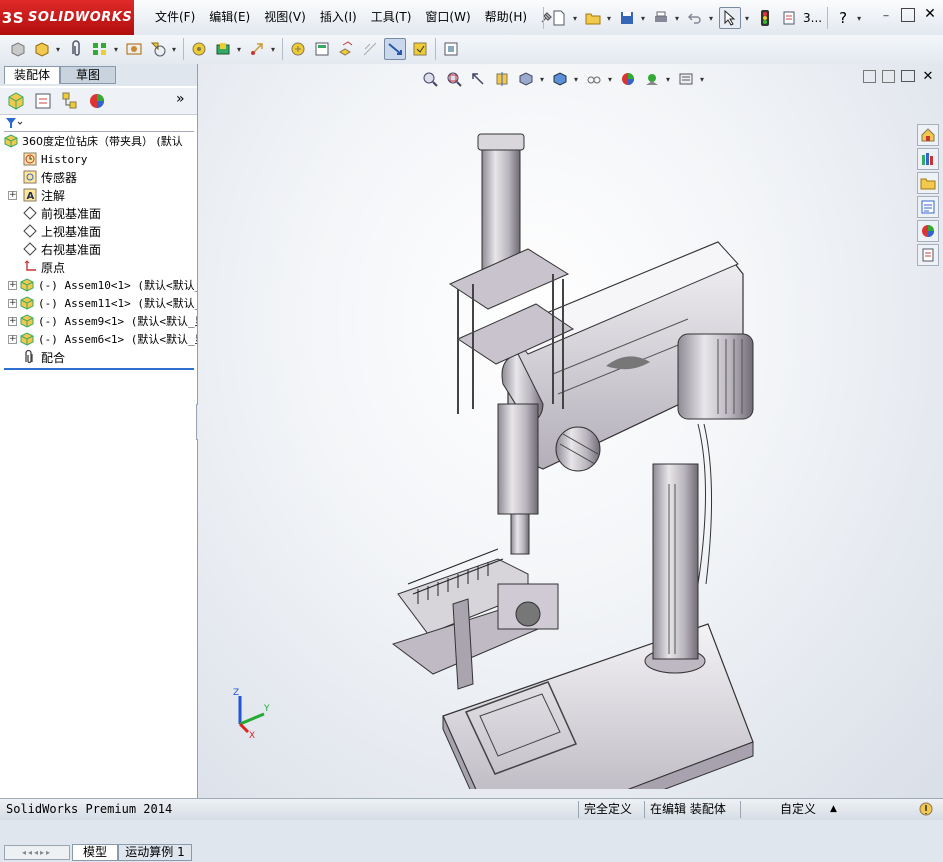 The height and width of the screenshot is (862, 943). I want to click on pattern-dropdown-icon: ▾, so click(116, 49).